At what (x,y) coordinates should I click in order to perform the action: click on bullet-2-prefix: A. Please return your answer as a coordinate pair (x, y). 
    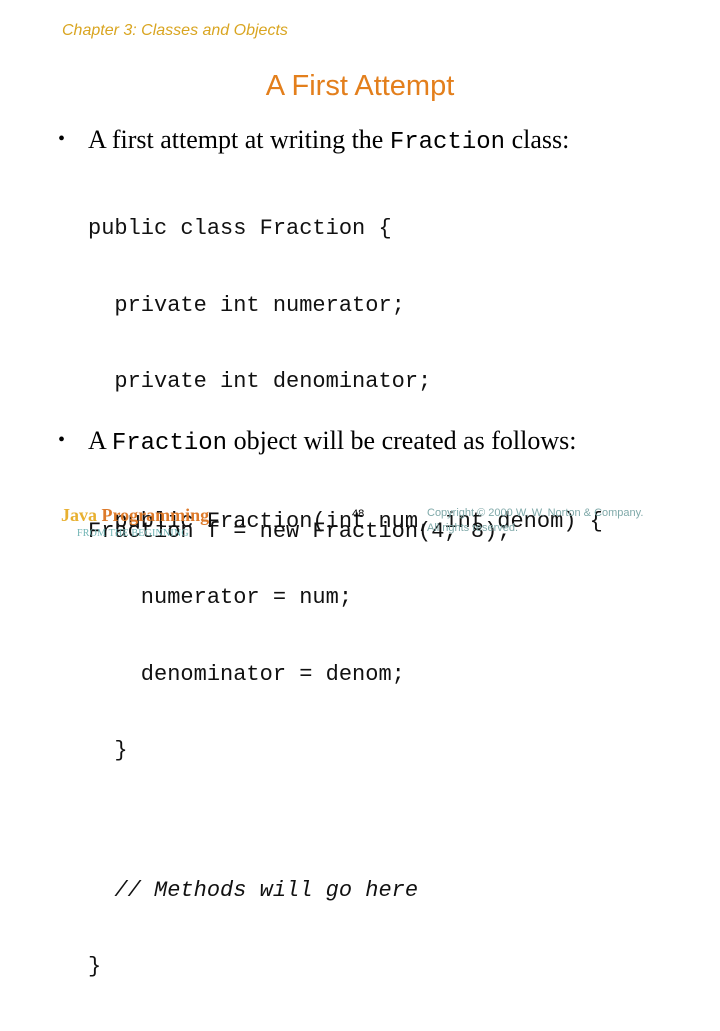
    Looking at the image, I should click on (100, 440).